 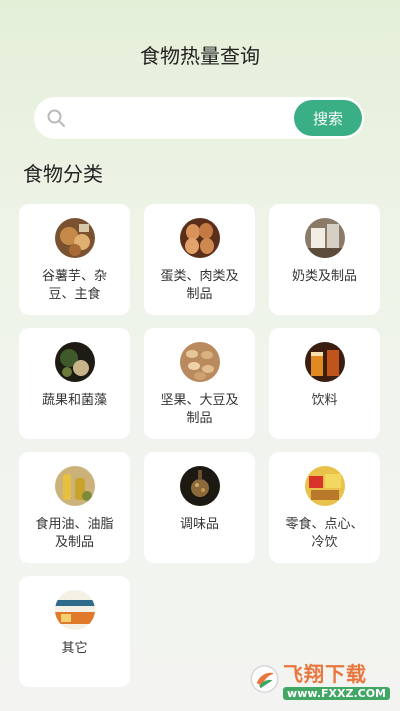 What do you see at coordinates (74, 400) in the screenshot?
I see `category-label: 蔬果和菌藻` at bounding box center [74, 400].